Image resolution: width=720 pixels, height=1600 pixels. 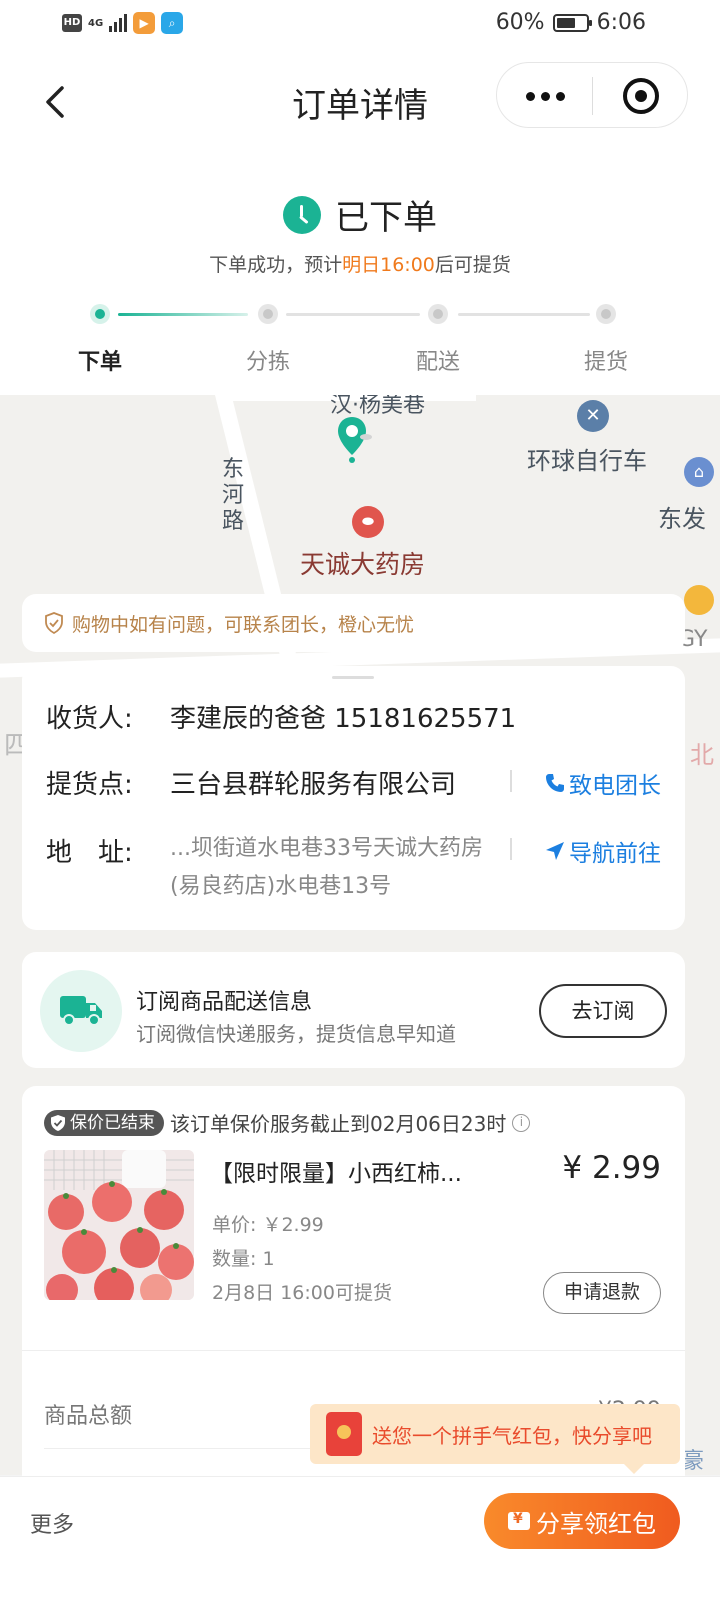 What do you see at coordinates (172, 23) in the screenshot?
I see `search-app-icon: ⌕` at bounding box center [172, 23].